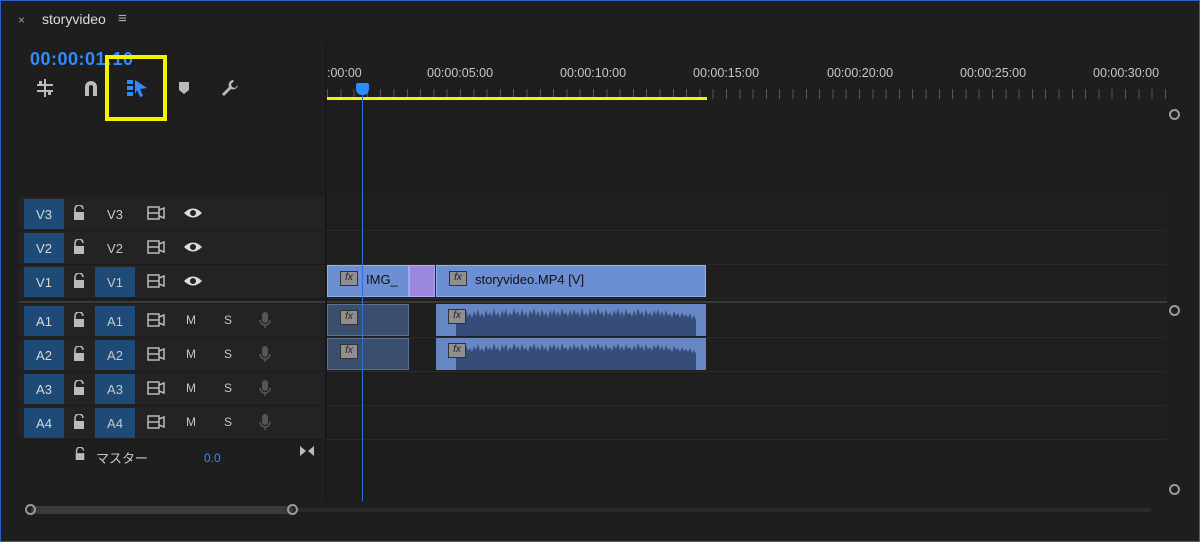 This screenshot has height=542, width=1200. Describe the element at coordinates (571, 320) in the screenshot. I see `audio-clip-storyvideo-a1: fx` at that location.